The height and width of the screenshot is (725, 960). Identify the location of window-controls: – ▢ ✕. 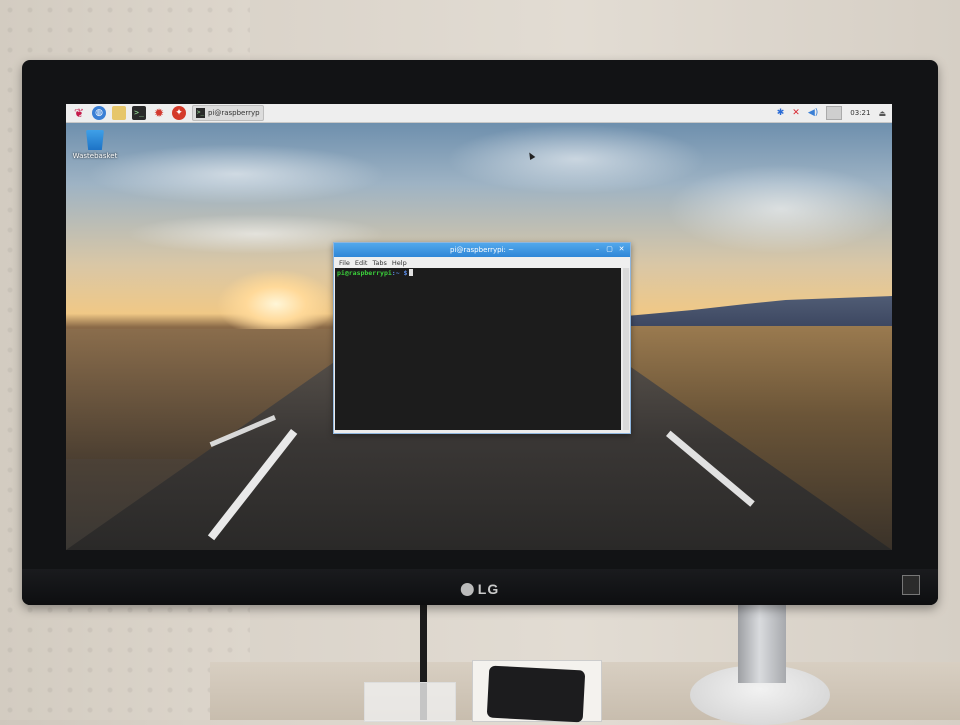
(608, 249).